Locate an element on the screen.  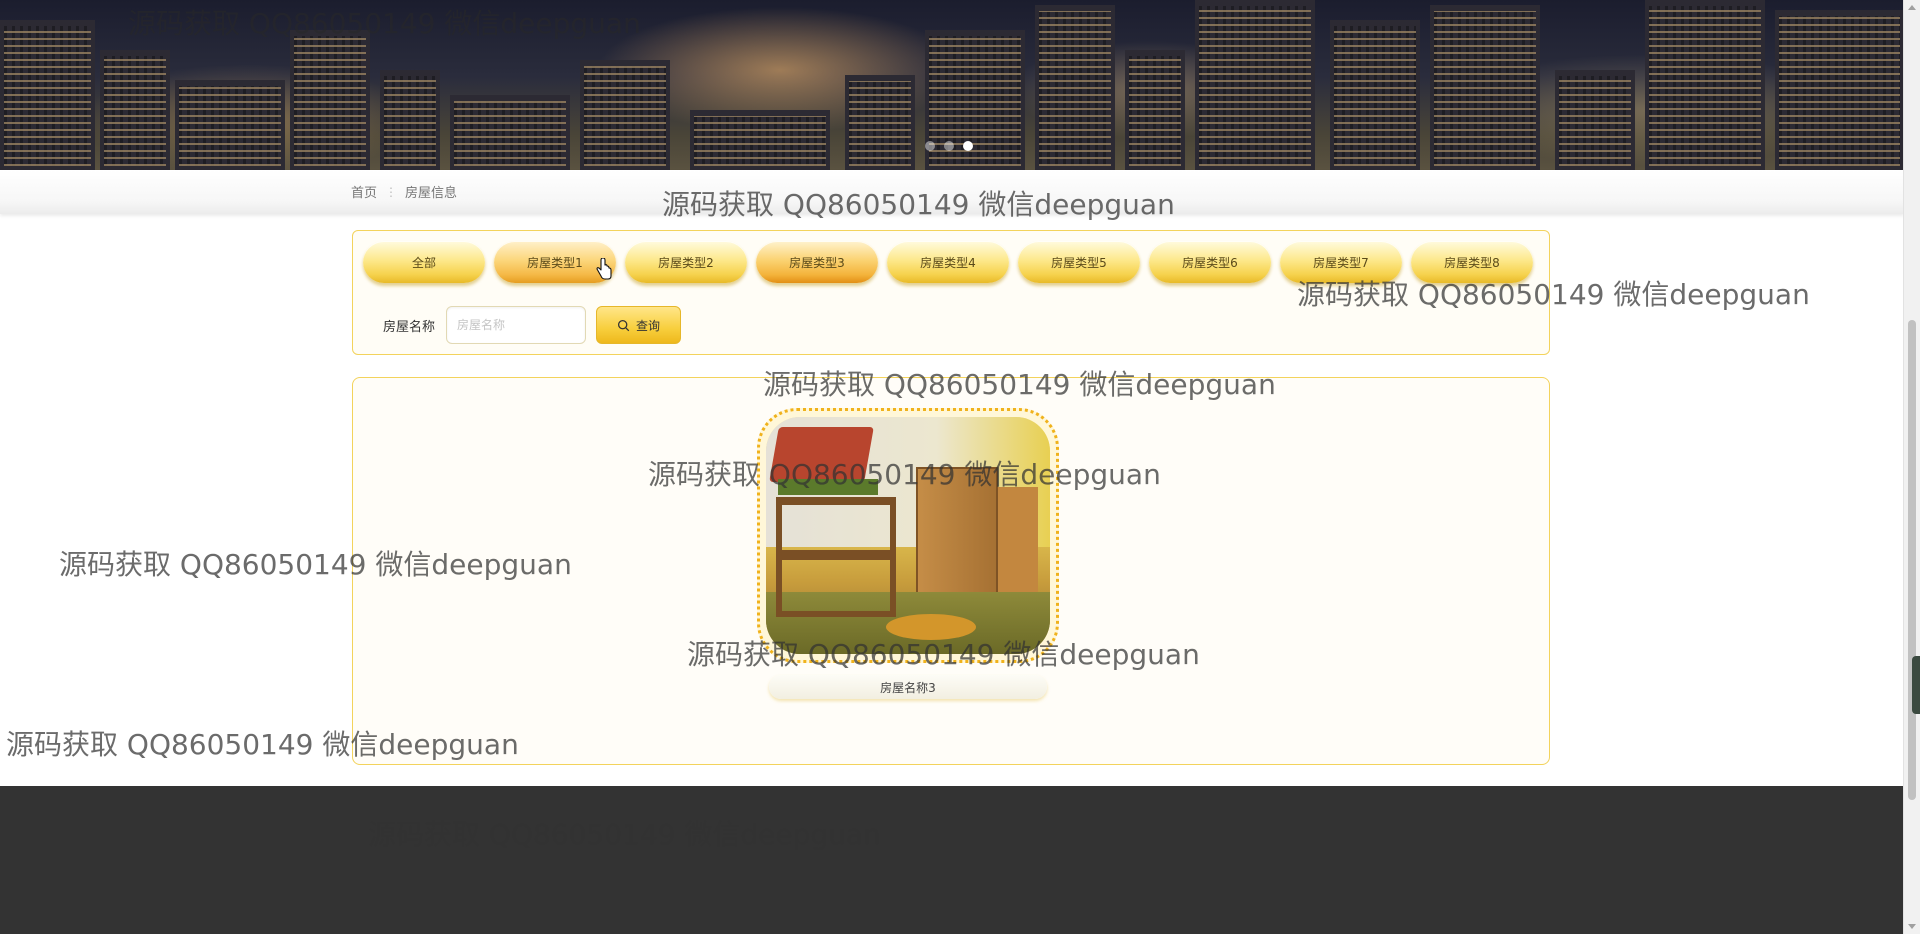
scroll-up-arrow-icon is located at coordinates (1912, 7).